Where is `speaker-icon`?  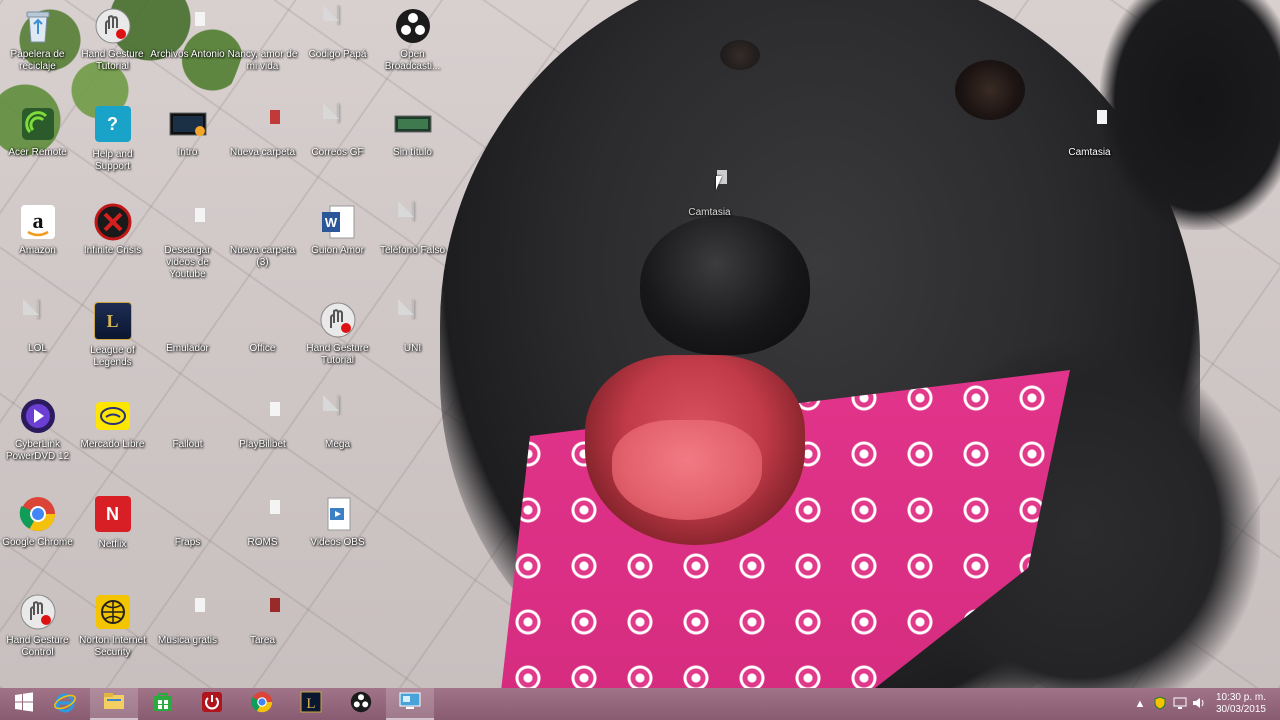
speaker-icon is located at coordinates (1198, 704).